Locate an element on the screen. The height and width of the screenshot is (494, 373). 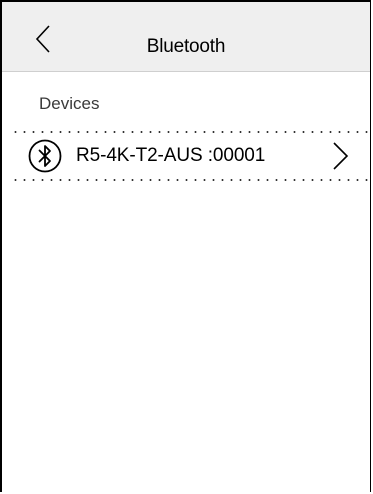
chevron-right-icon is located at coordinates (341, 156).